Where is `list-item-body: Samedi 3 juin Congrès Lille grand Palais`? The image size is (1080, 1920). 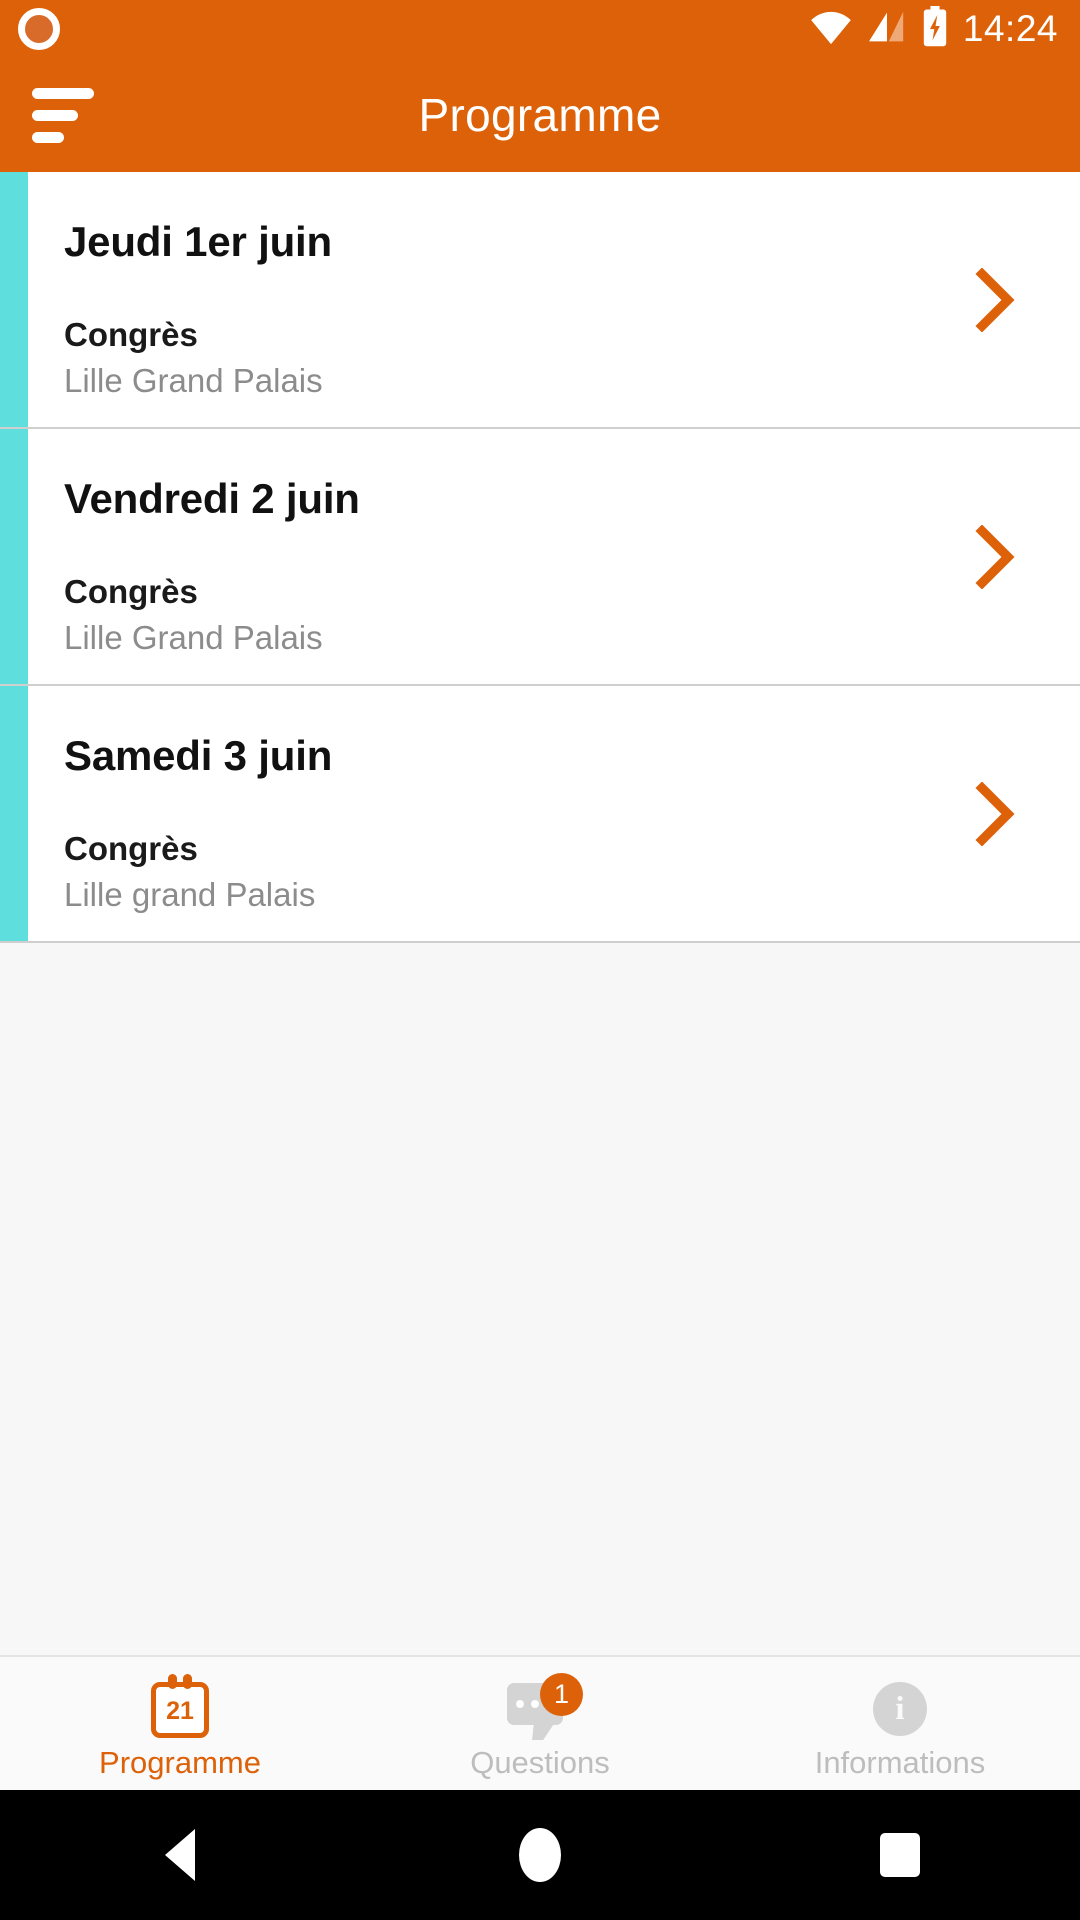
list-item-body: Samedi 3 juin Congrès Lille grand Palais is located at coordinates (554, 813).